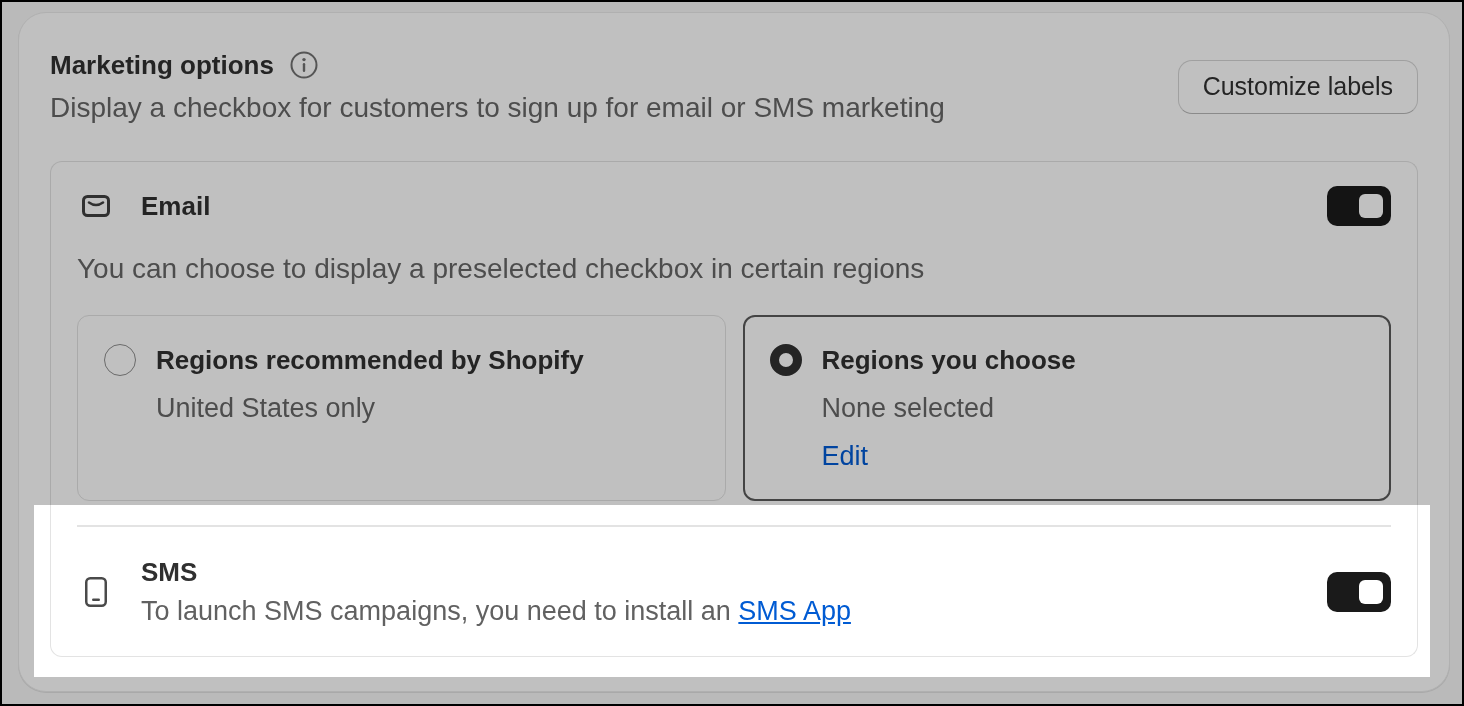 Image resolution: width=1464 pixels, height=706 pixels. Describe the element at coordinates (845, 456) in the screenshot. I see `edit-link: Edit` at that location.